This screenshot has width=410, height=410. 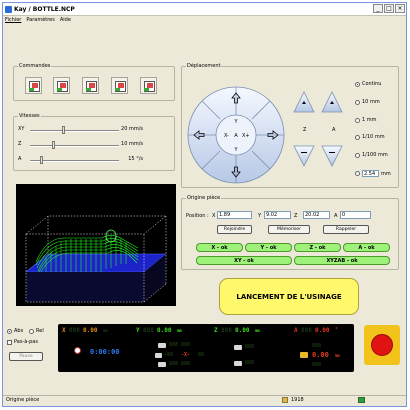 What do you see at coordinates (342, 260) in the screenshot?
I see `xyzab-ok-button: XYZAB - ok` at bounding box center [342, 260].